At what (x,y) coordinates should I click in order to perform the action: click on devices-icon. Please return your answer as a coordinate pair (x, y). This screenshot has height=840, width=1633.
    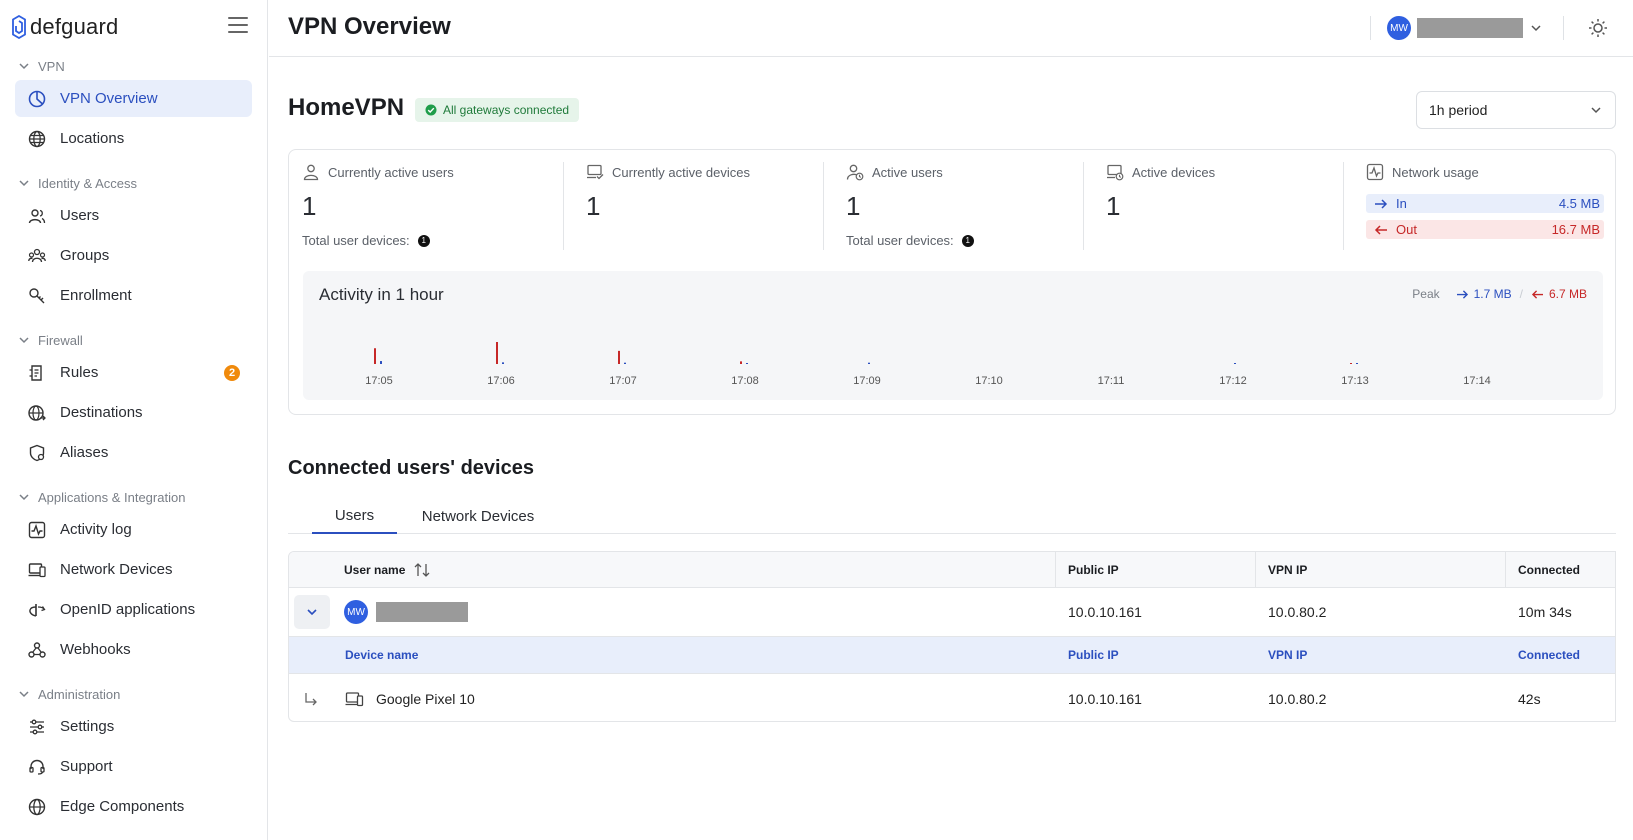
    Looking at the image, I should click on (354, 698).